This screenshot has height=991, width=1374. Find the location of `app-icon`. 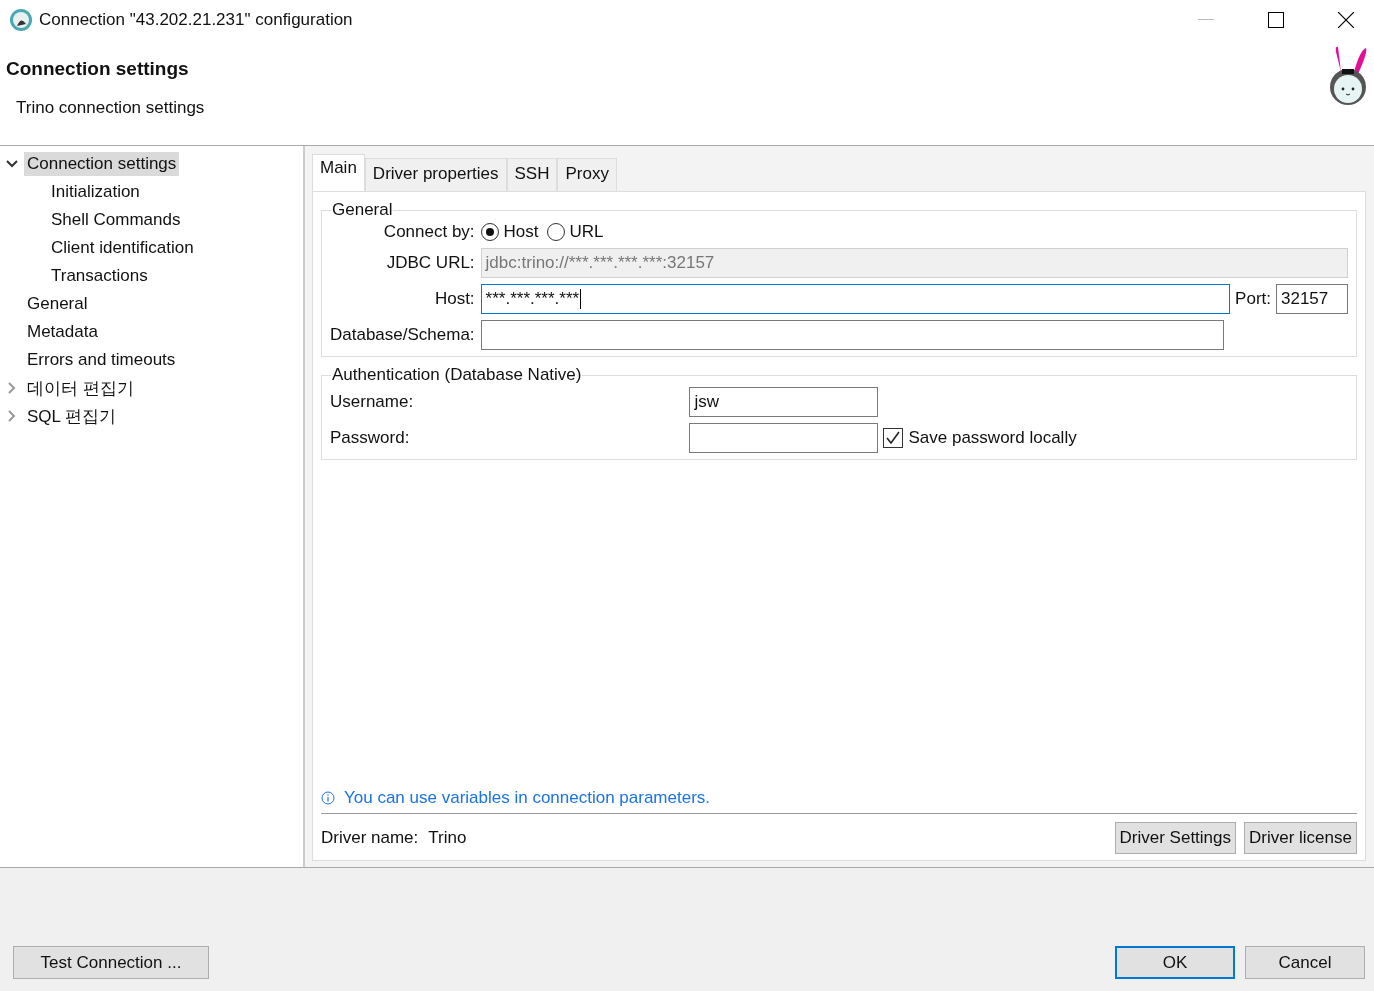

app-icon is located at coordinates (21, 20).